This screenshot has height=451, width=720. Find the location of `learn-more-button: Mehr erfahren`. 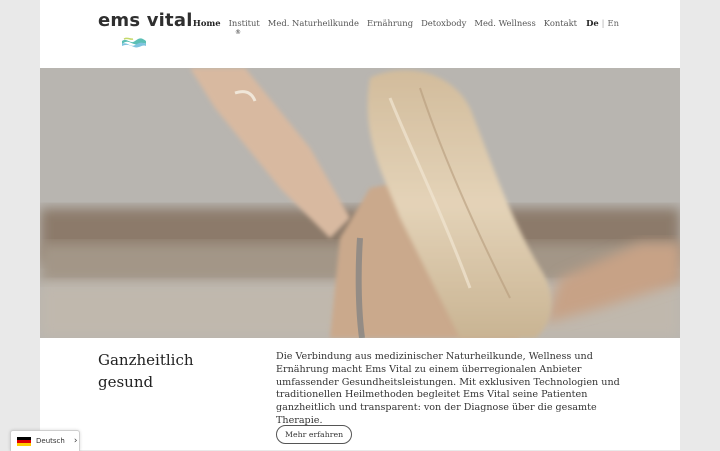

learn-more-button: Mehr erfahren is located at coordinates (314, 434).